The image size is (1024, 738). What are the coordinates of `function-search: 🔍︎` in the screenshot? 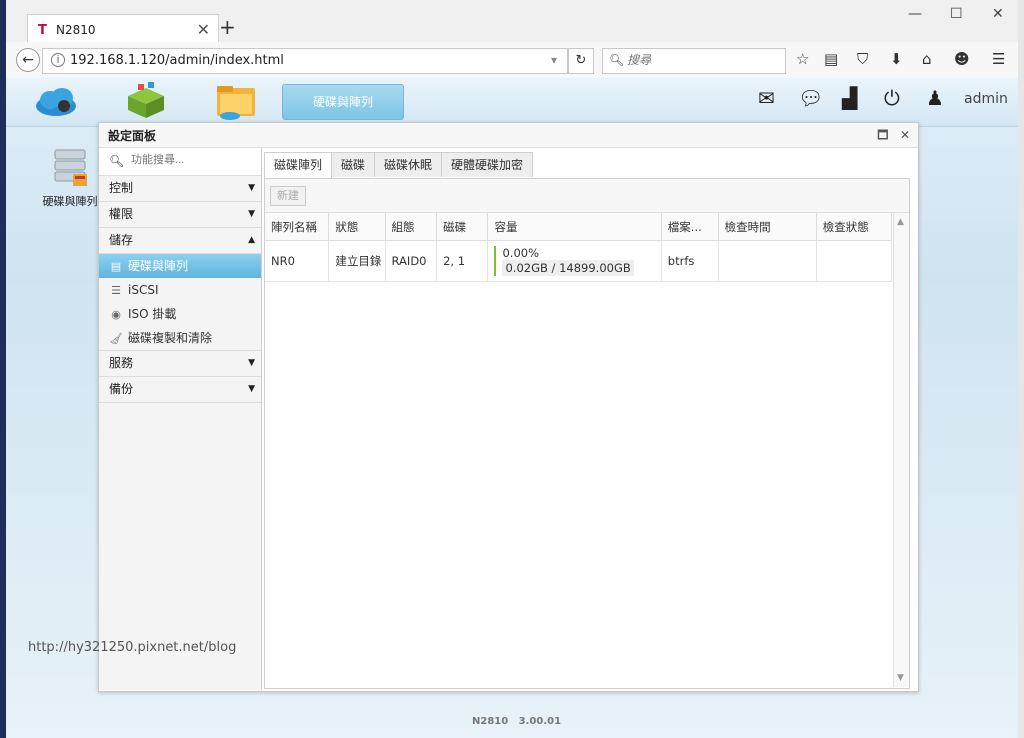 It's located at (180, 162).